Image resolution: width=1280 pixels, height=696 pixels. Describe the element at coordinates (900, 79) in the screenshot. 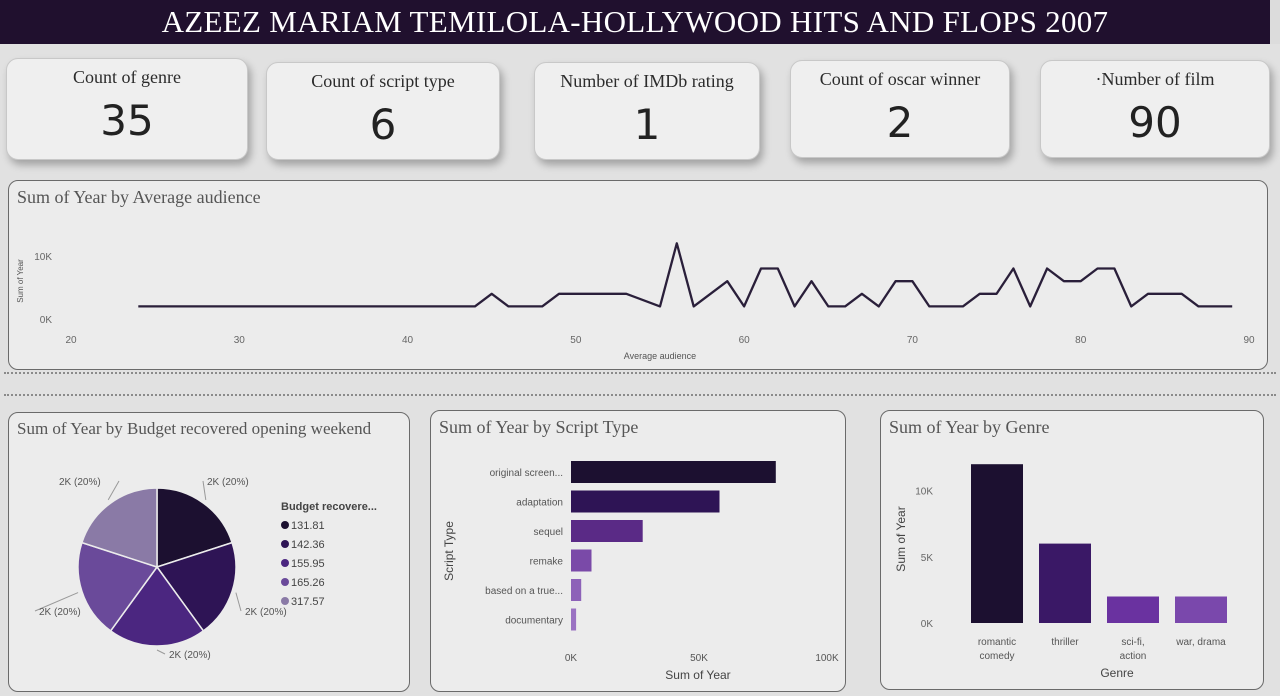

I see `kpi-label: Count of oscar winner` at that location.